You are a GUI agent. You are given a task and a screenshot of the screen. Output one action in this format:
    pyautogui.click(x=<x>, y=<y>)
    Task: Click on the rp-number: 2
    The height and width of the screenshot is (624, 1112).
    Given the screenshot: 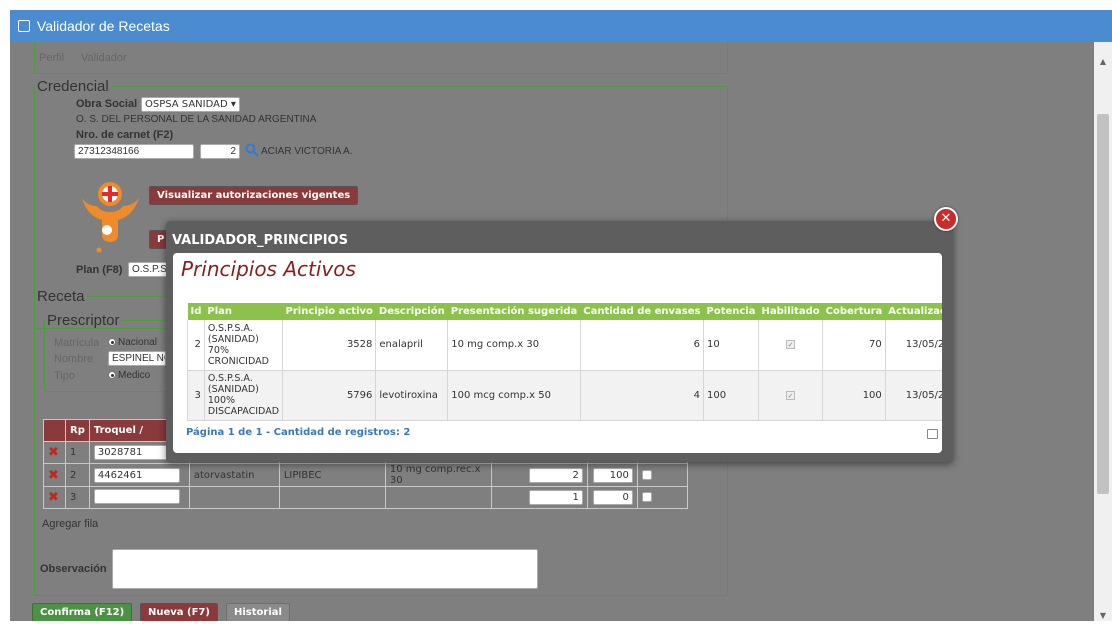 What is the action you would take?
    pyautogui.click(x=77, y=475)
    